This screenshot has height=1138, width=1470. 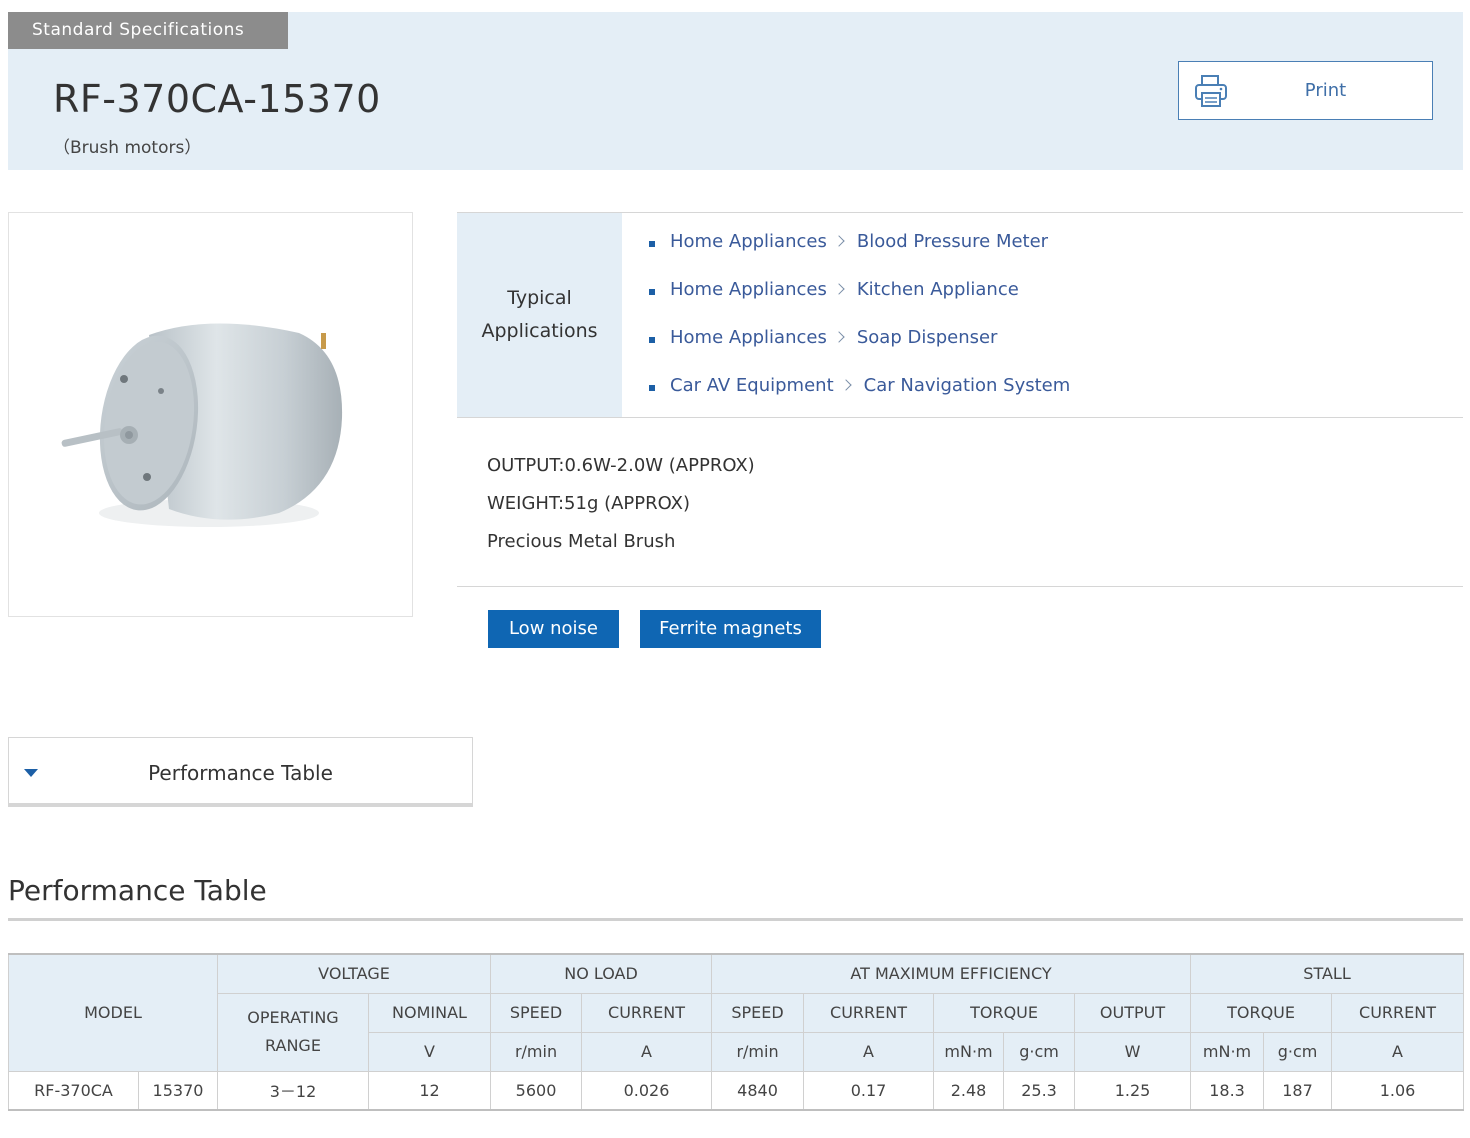 What do you see at coordinates (758, 1012) in the screenshot?
I see `header-me-speed: SPEED` at bounding box center [758, 1012].